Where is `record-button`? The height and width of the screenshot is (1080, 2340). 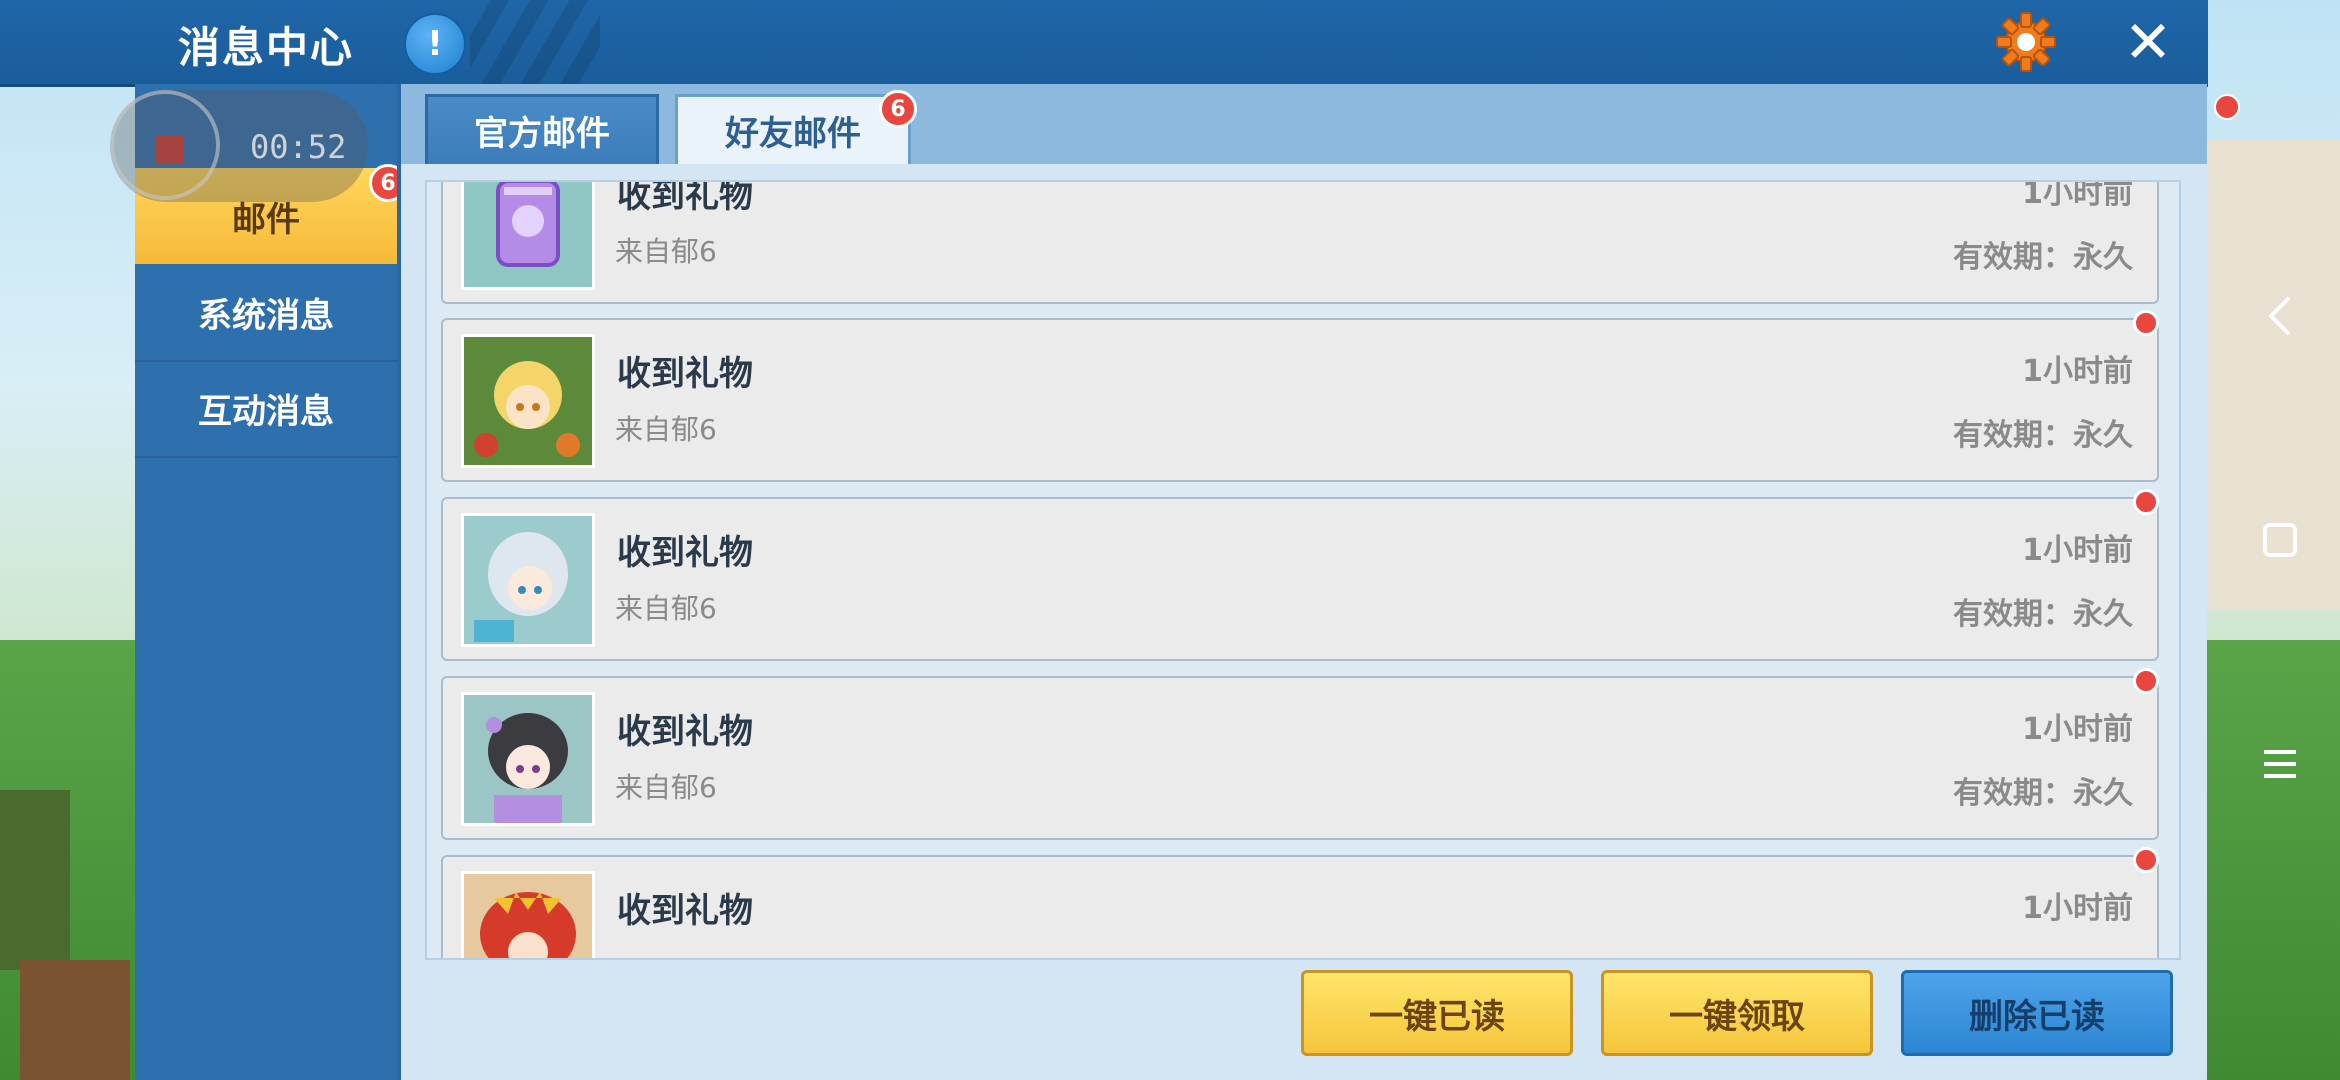
record-button is located at coordinates (165, 145).